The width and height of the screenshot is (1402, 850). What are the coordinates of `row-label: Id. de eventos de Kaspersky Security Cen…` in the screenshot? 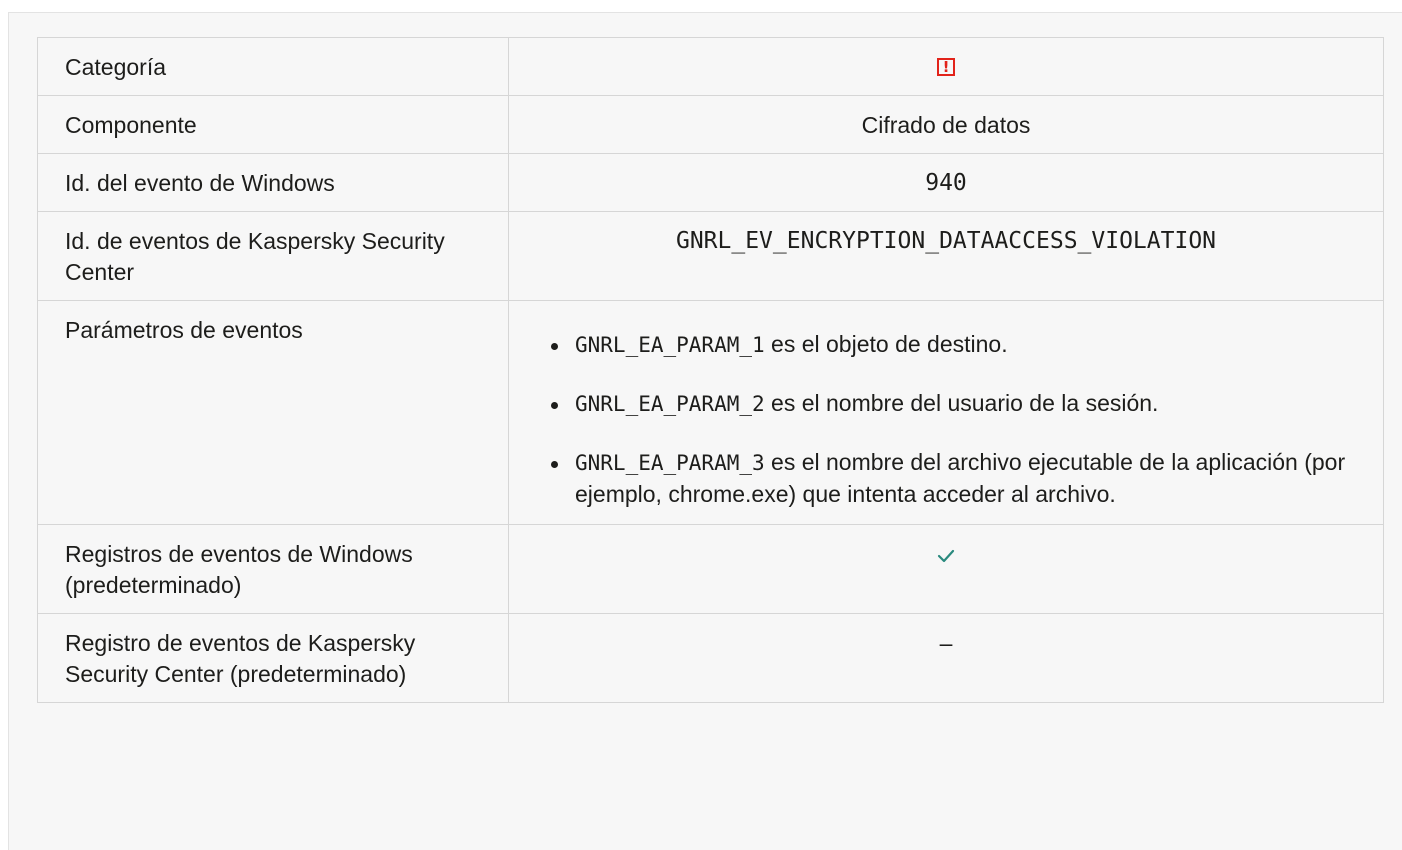 It's located at (273, 256).